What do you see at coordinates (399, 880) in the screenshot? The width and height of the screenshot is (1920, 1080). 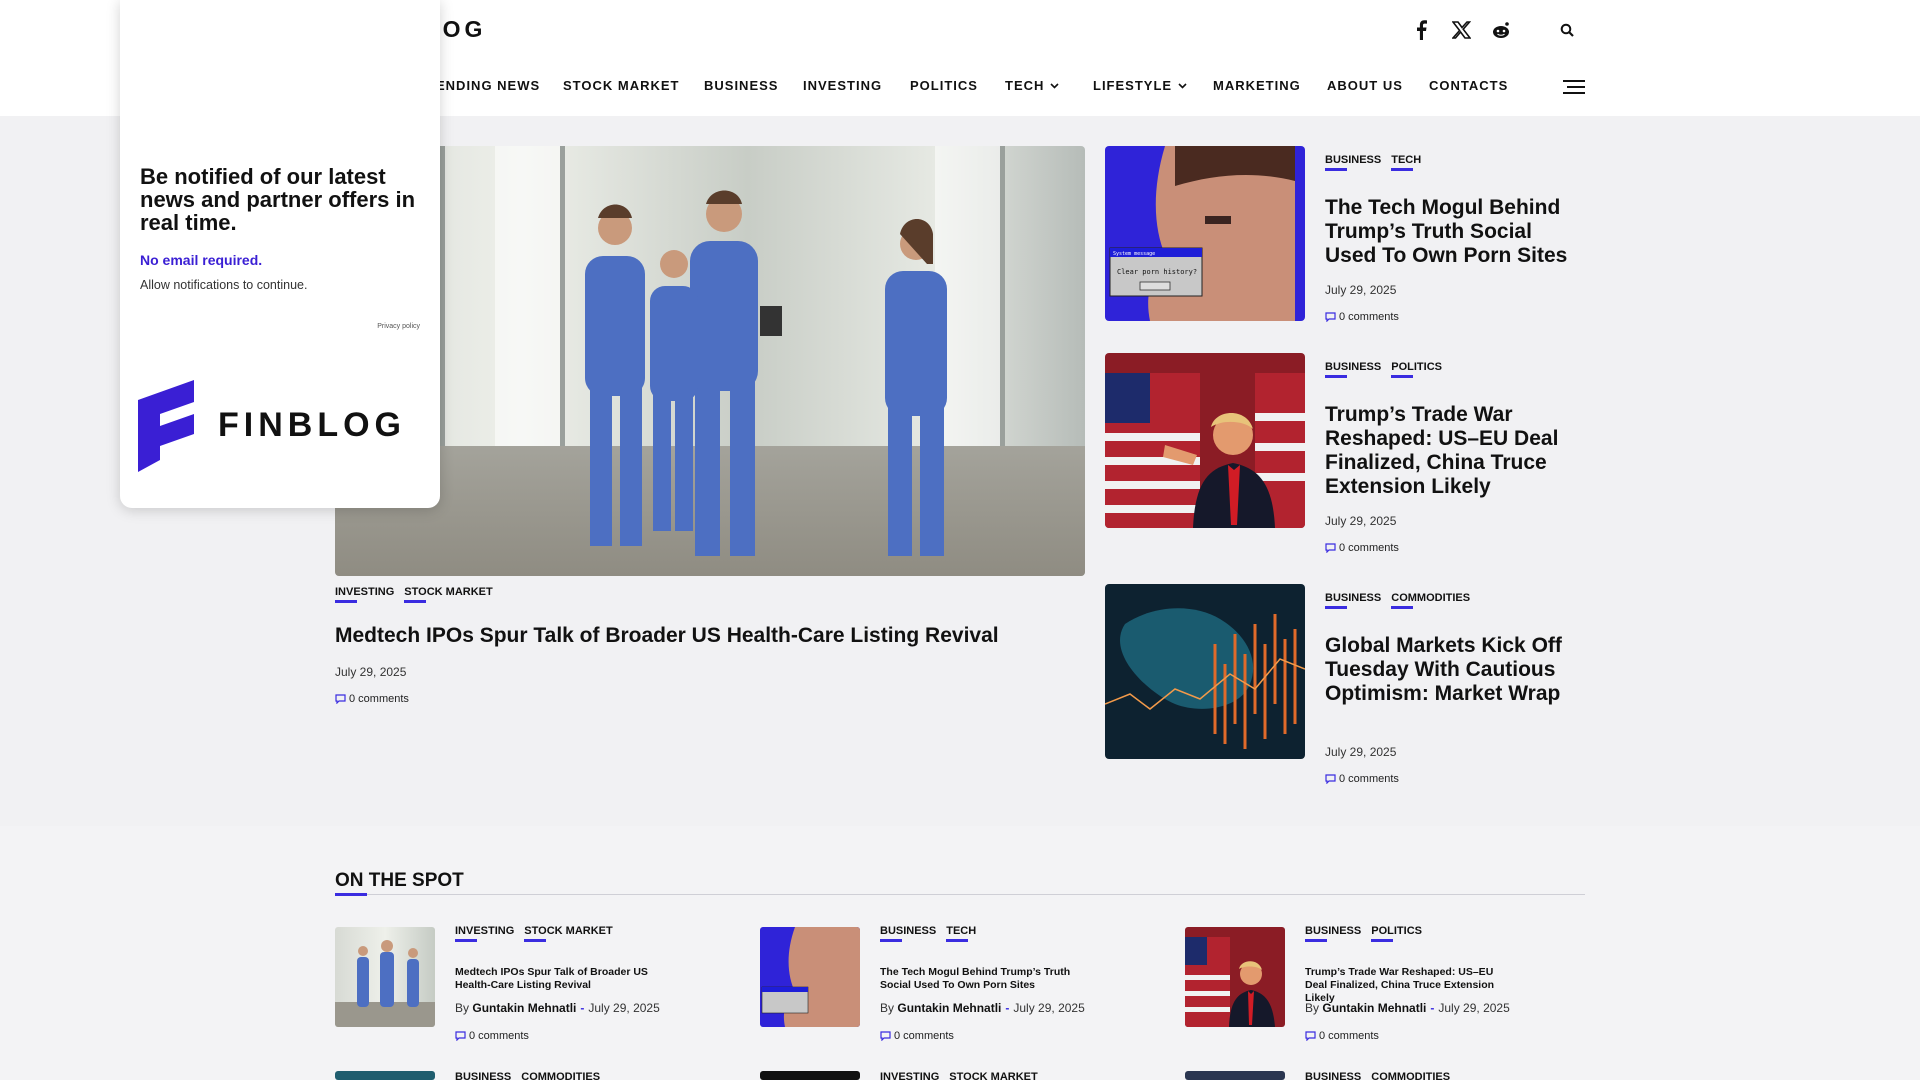 I see `section-title: ON THE SPOT` at bounding box center [399, 880].